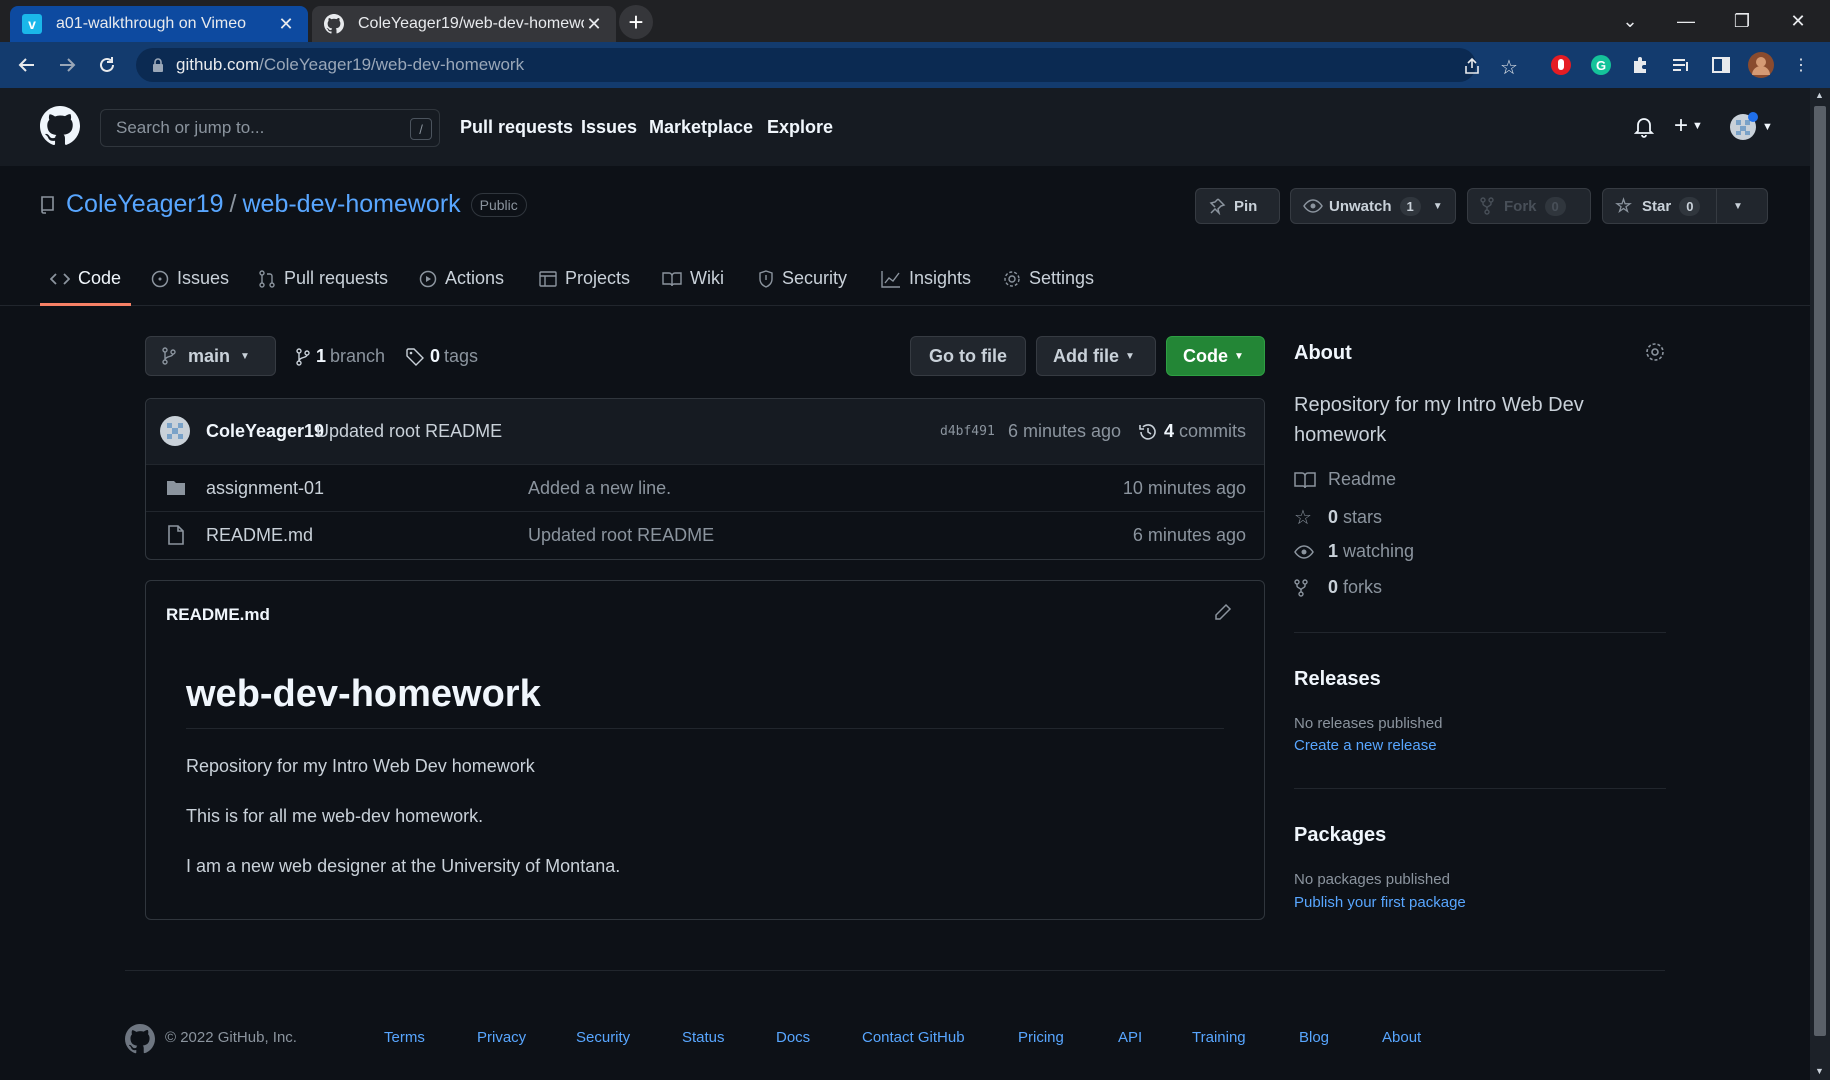 The image size is (1830, 1080). I want to click on readme-paragraph: Repository for my Intro Web Dev homework, so click(360, 766).